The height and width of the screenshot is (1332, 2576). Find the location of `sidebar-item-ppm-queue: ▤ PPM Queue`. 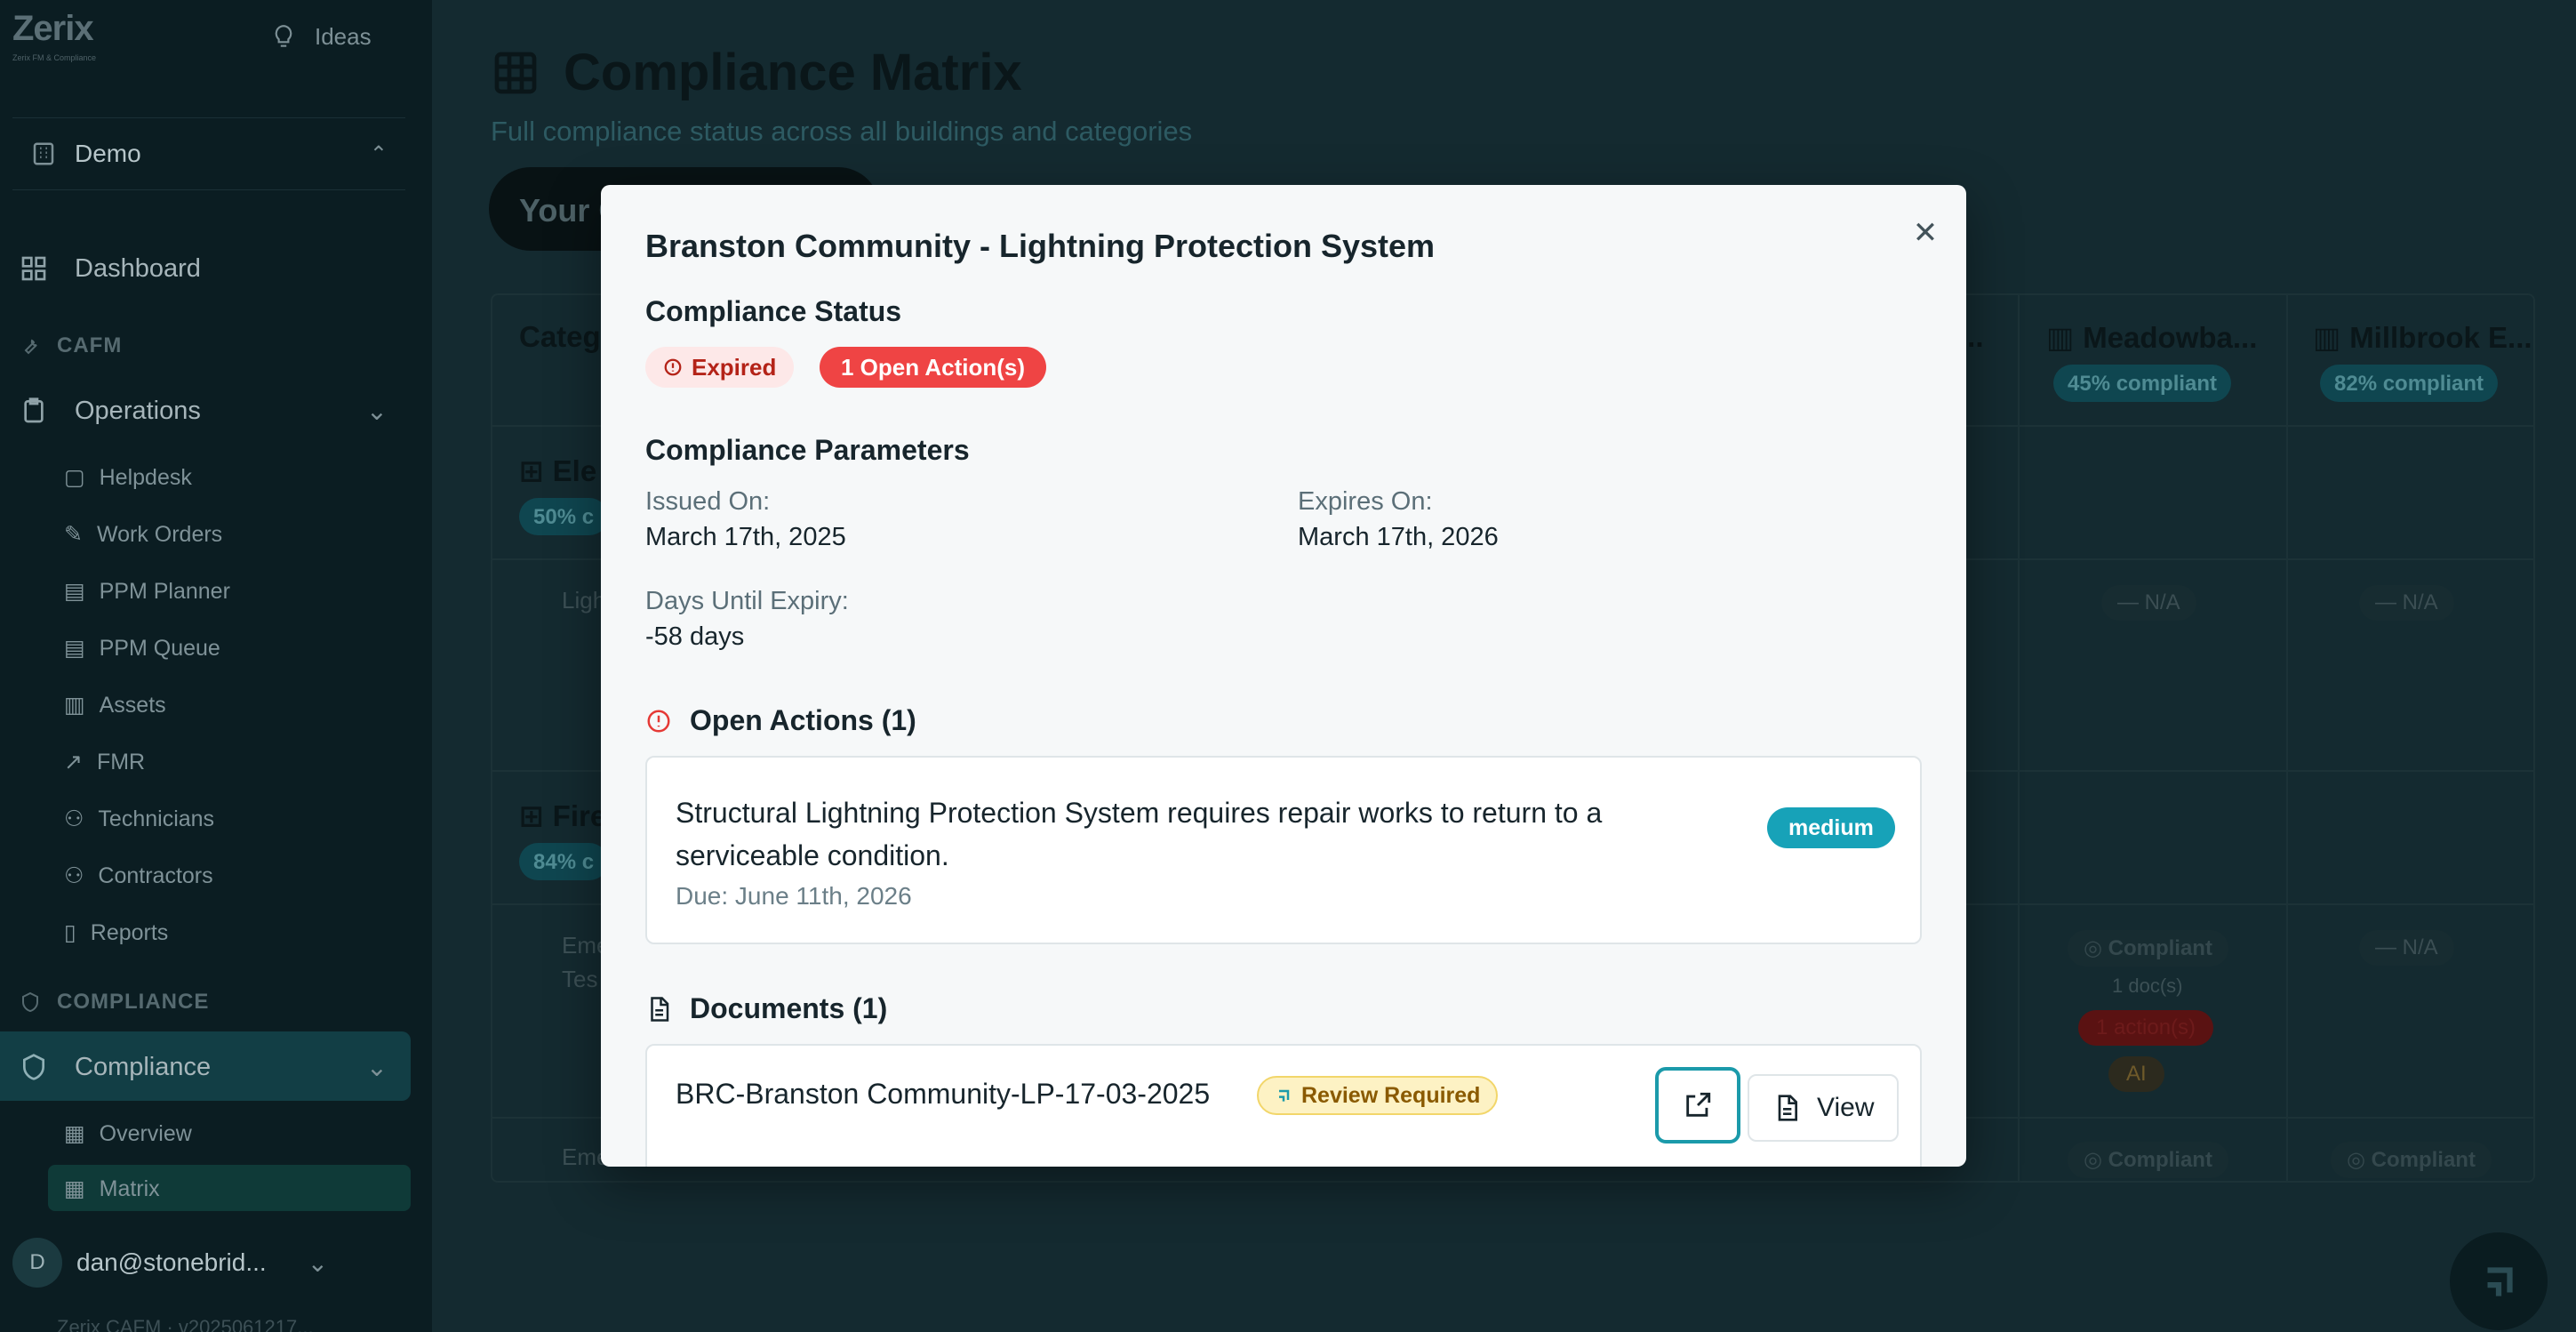

sidebar-item-ppm-queue: ▤ PPM Queue is located at coordinates (216, 648).